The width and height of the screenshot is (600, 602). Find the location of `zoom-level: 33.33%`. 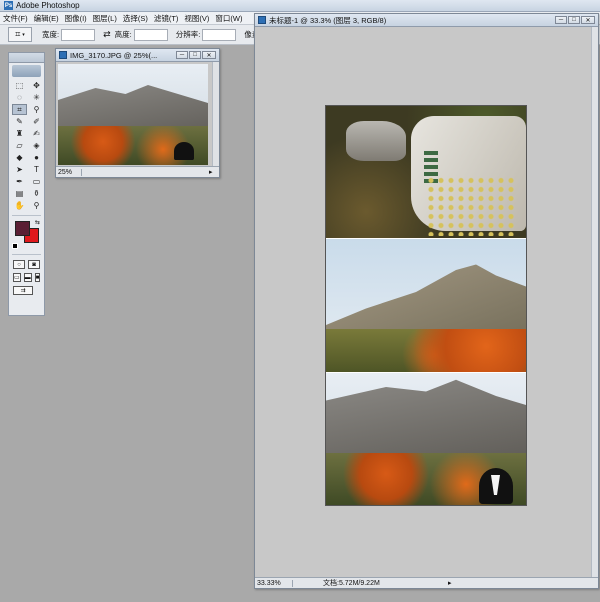

zoom-level: 33.33% is located at coordinates (274, 583).